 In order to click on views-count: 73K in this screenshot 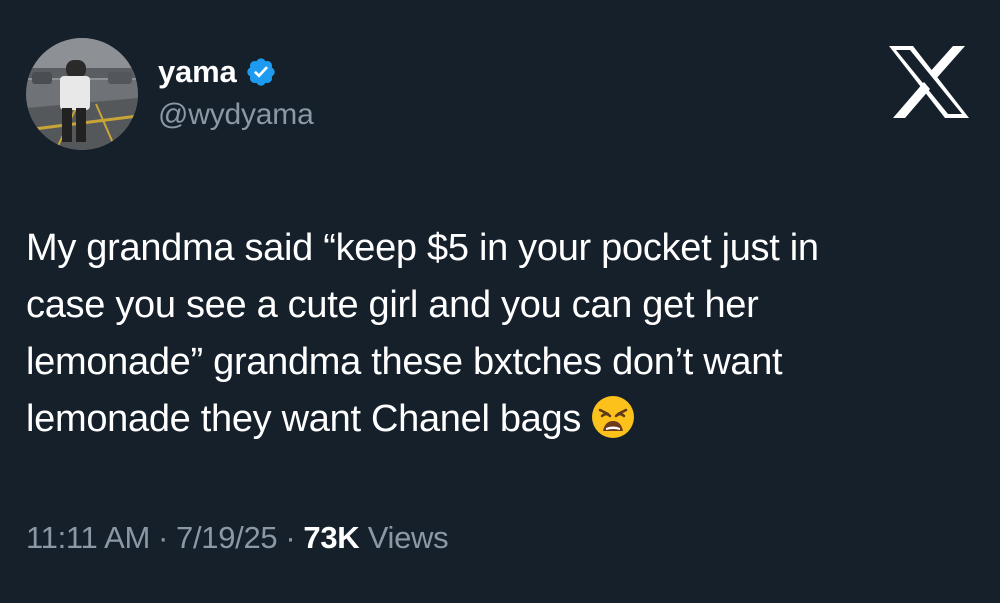, I will do `click(331, 537)`.